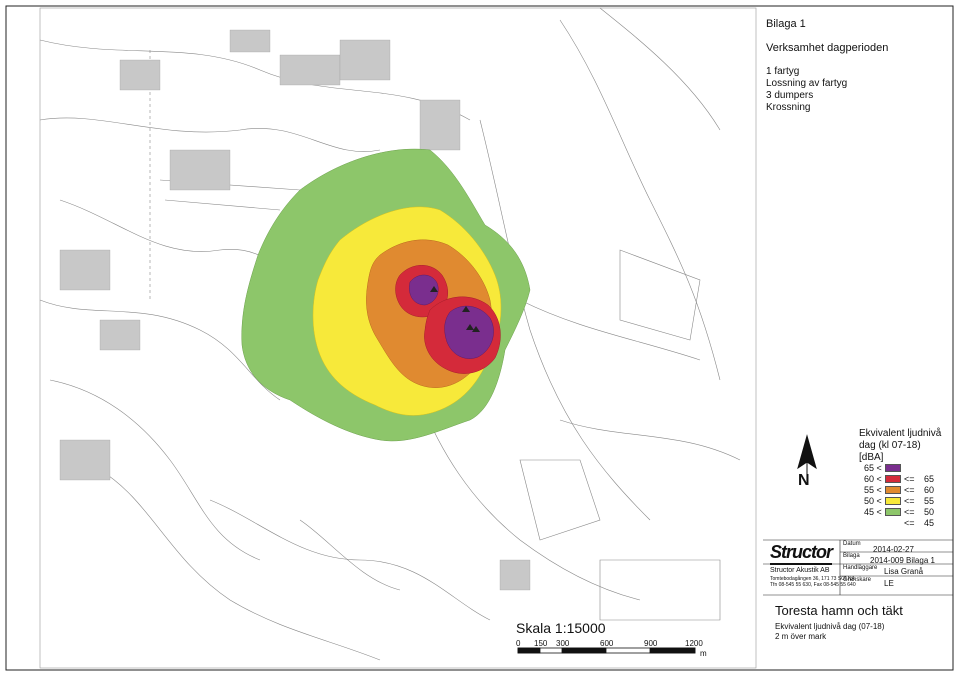 The height and width of the screenshot is (679, 960). Describe the element at coordinates (830, 626) in the screenshot. I see `project-subtitle: Ekvivalent ljudnivå dag (07-18)` at that location.